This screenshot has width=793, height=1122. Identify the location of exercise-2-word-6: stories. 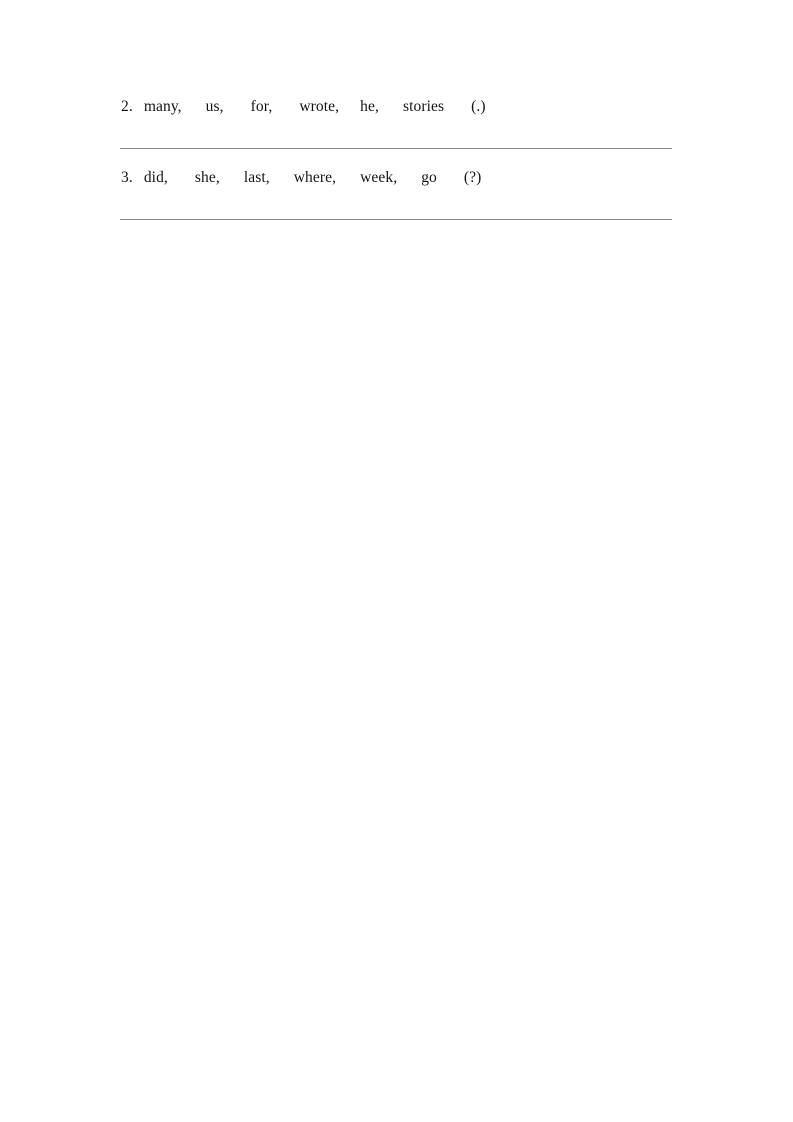
(423, 106).